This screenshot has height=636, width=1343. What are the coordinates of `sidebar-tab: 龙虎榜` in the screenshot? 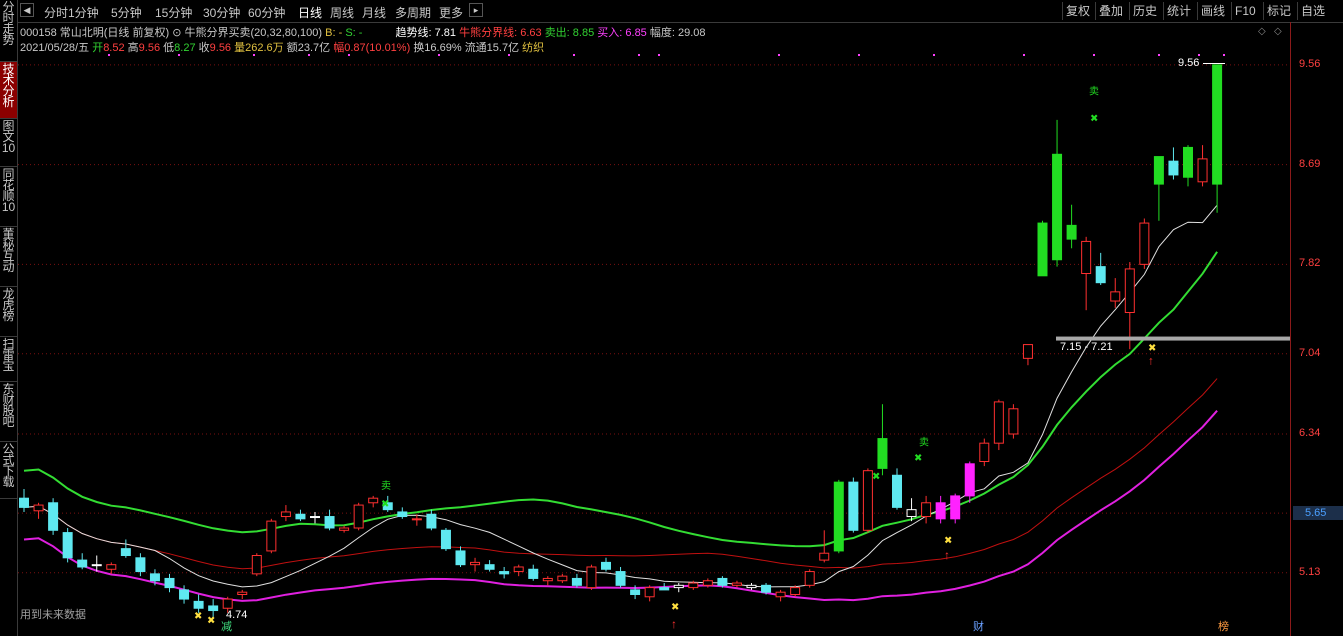 It's located at (8, 312).